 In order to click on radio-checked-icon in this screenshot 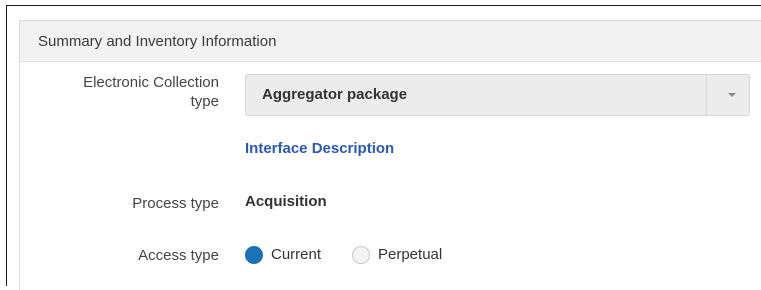, I will do `click(254, 255)`.